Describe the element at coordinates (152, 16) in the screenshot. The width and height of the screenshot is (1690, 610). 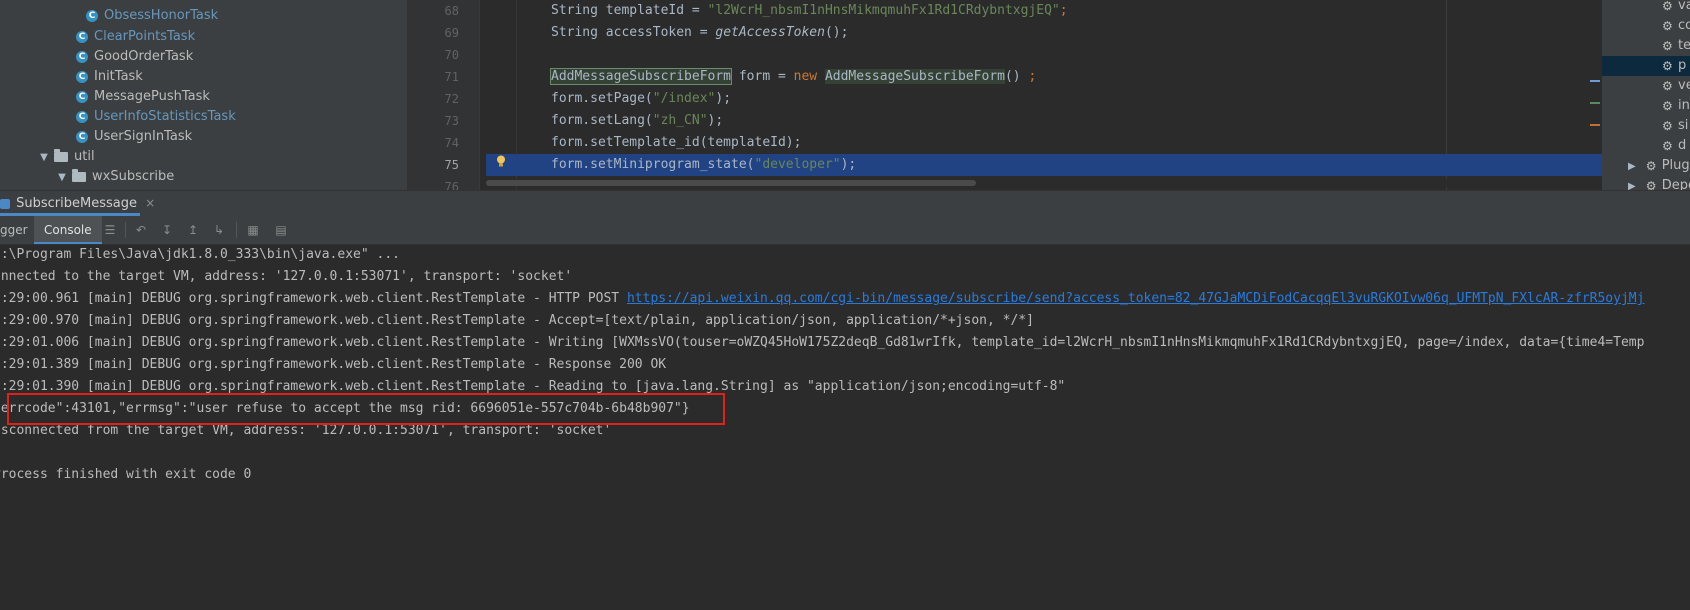
I see `tree-item: C ObsessHonorTask` at that location.